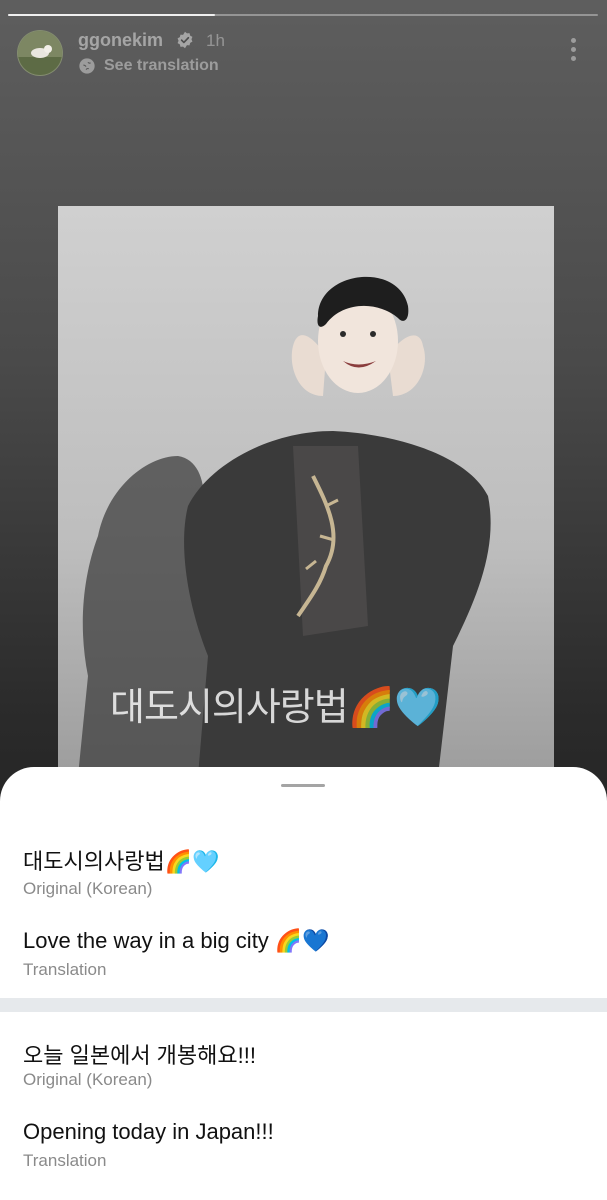 The image size is (607, 1200). What do you see at coordinates (185, 40) in the screenshot?
I see `verified-badge-icon` at bounding box center [185, 40].